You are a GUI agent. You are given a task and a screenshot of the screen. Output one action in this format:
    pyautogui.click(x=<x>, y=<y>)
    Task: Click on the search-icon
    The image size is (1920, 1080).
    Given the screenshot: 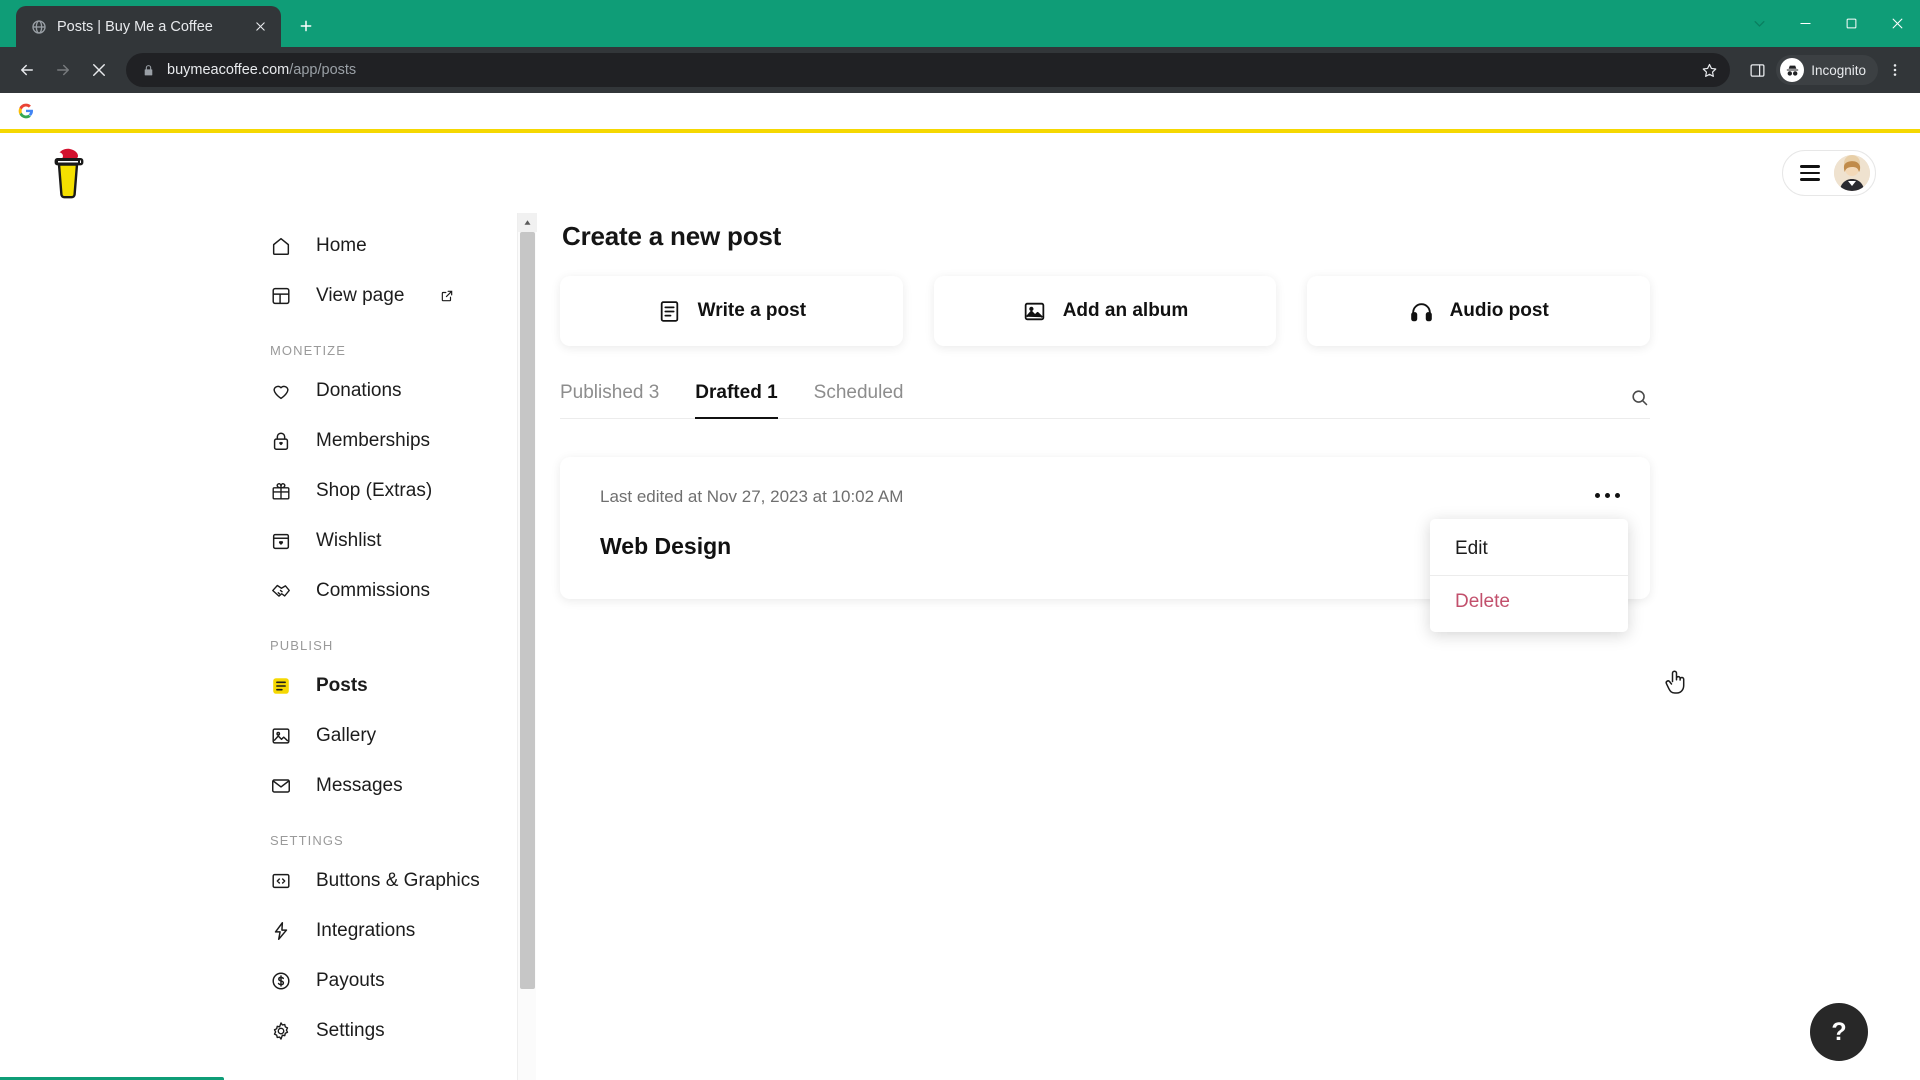 What is the action you would take?
    pyautogui.click(x=1639, y=402)
    